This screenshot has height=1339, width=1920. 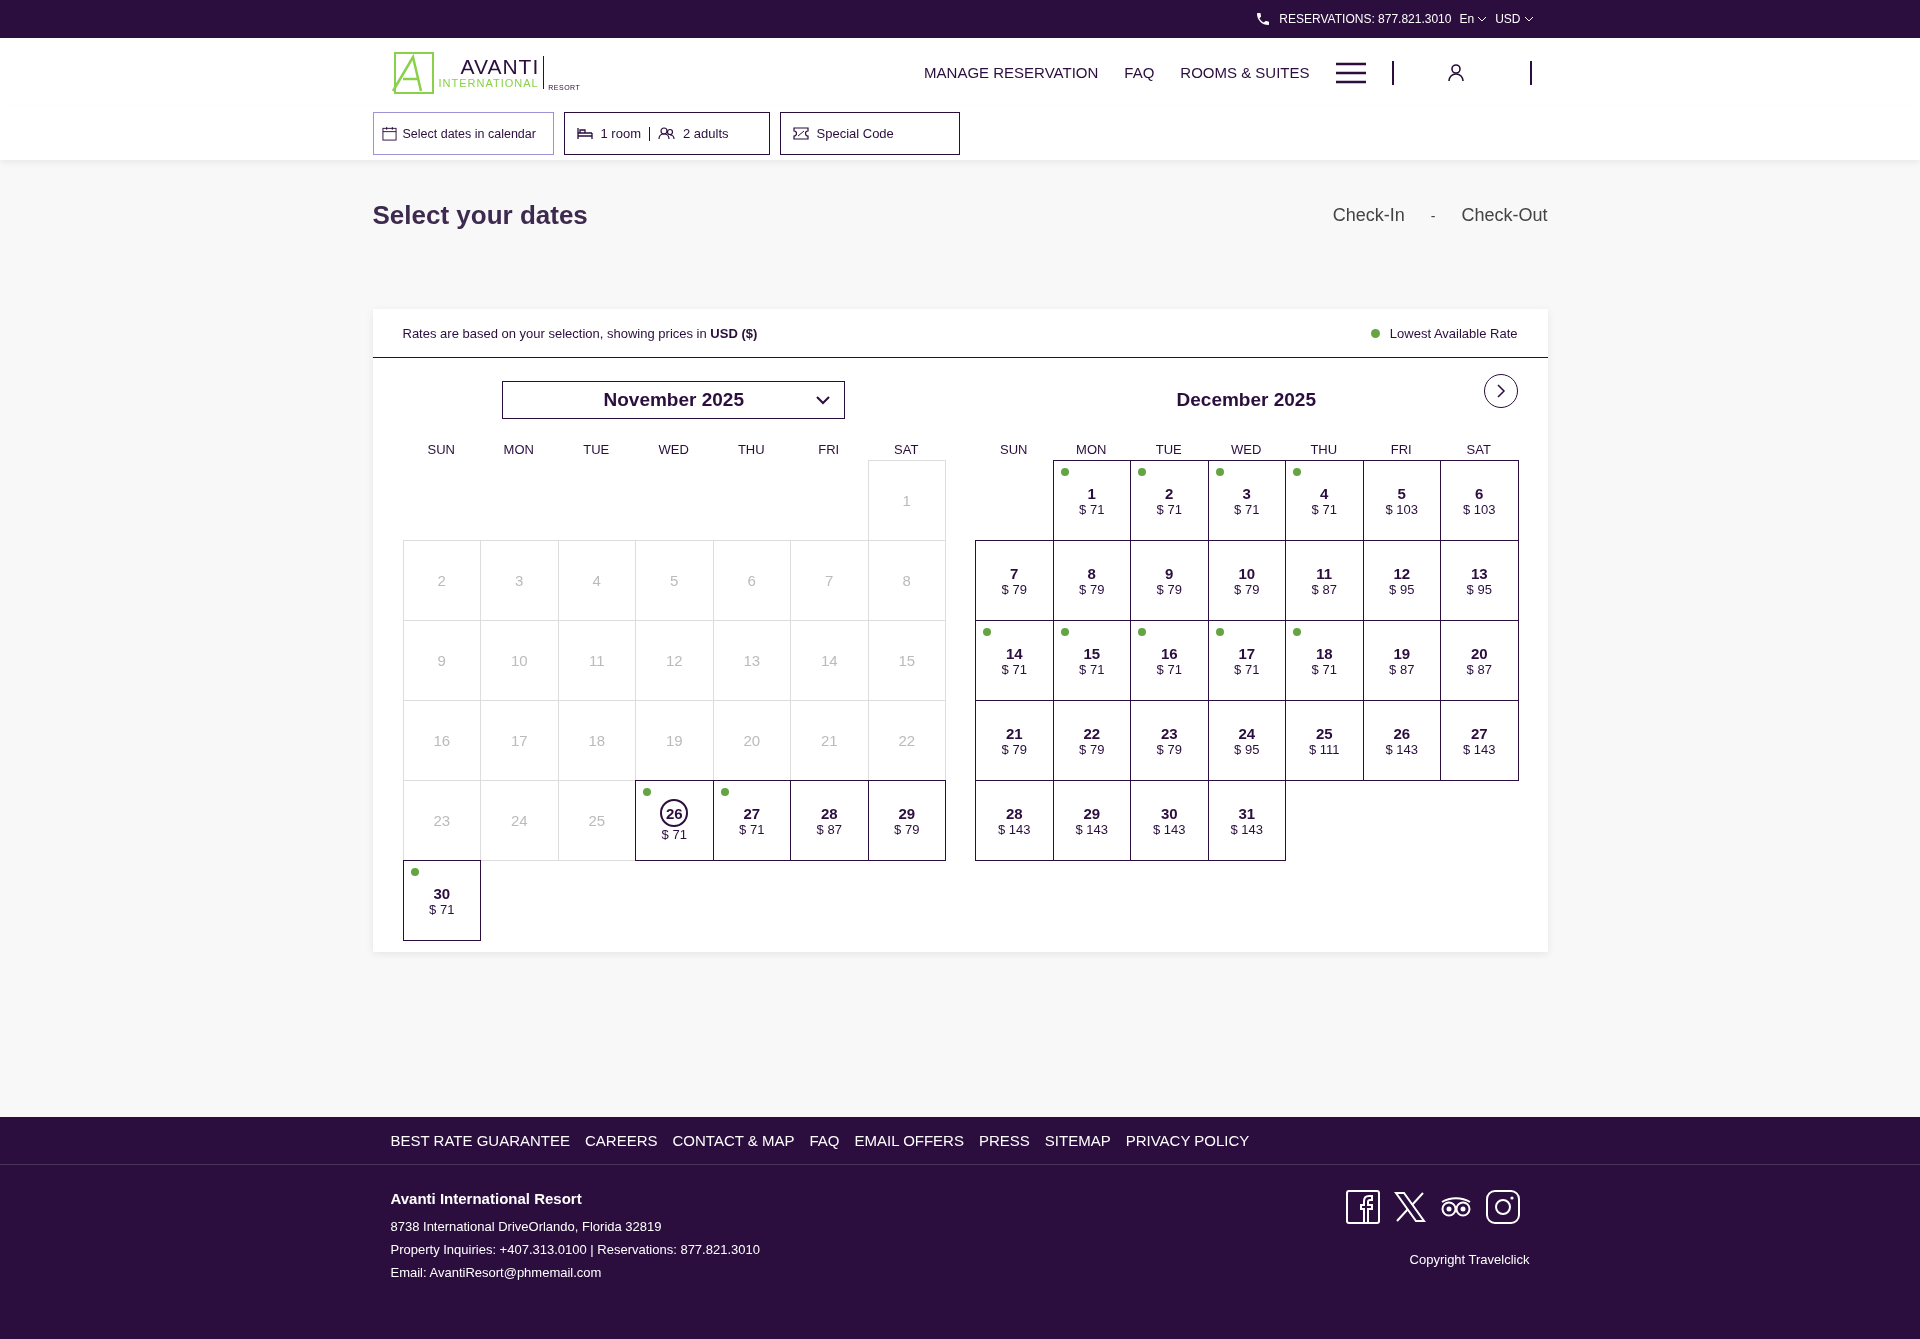 What do you see at coordinates (1324, 573) in the screenshot?
I see `day-number: 11` at bounding box center [1324, 573].